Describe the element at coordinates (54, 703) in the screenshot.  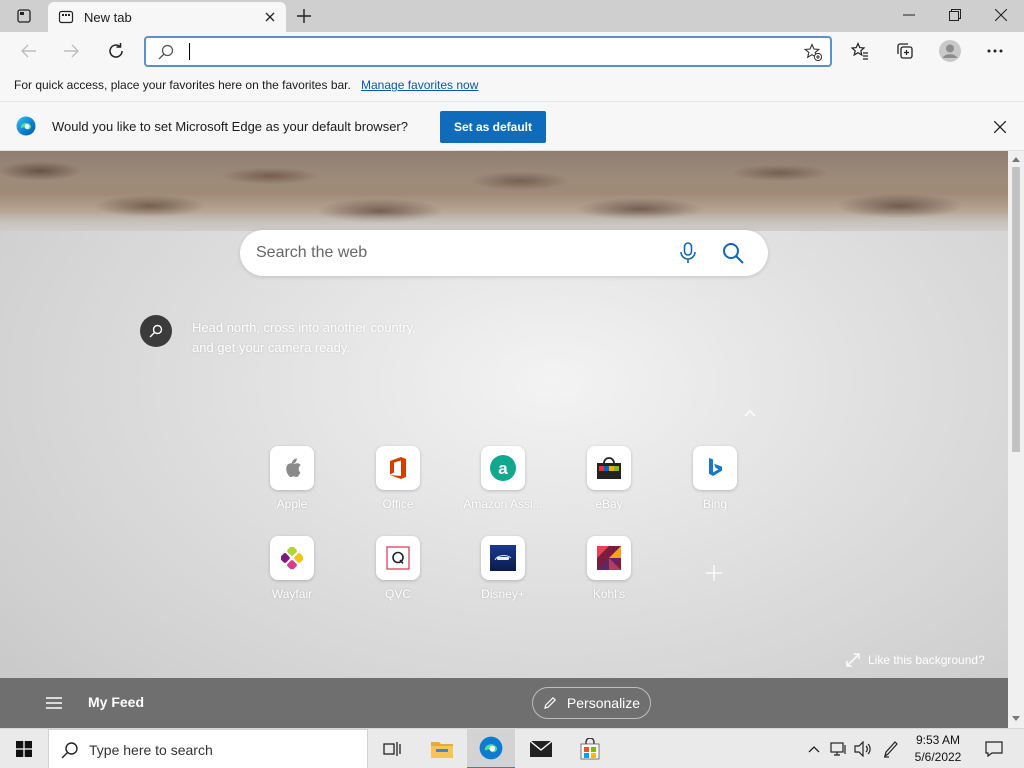
I see `hamburger-menu-icon` at that location.